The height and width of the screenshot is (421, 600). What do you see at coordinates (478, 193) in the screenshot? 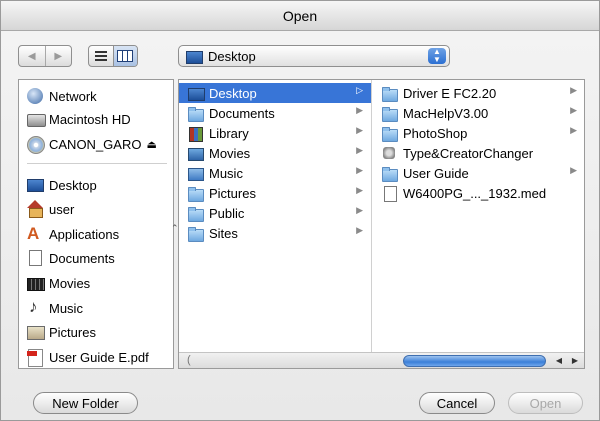
I see `list-item: W6400PG_..._1932.med` at bounding box center [478, 193].